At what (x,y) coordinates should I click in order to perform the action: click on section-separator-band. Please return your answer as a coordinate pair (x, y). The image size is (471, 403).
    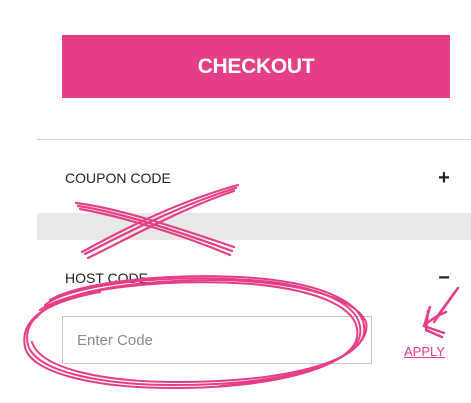
    Looking at the image, I should click on (254, 226).